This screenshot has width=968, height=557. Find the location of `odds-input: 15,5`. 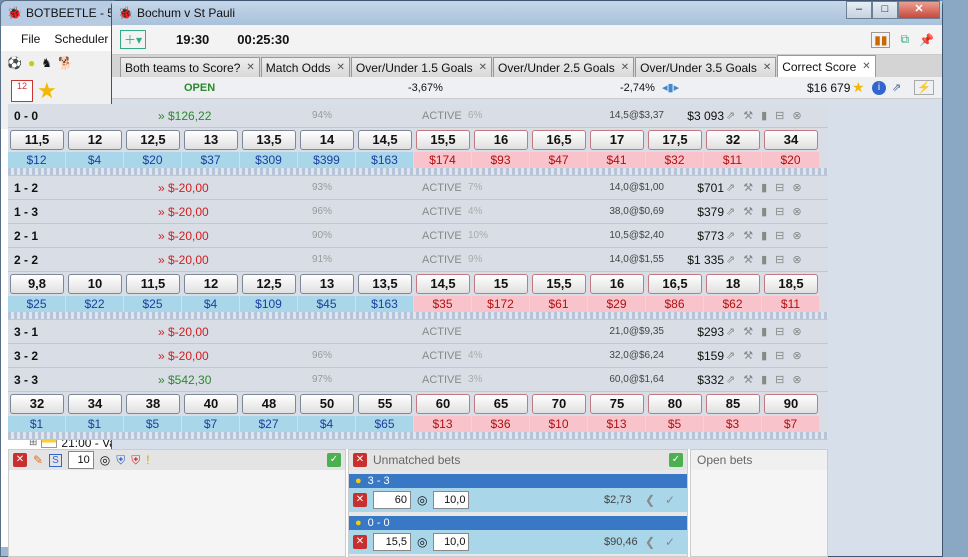

odds-input: 15,5 is located at coordinates (392, 542).